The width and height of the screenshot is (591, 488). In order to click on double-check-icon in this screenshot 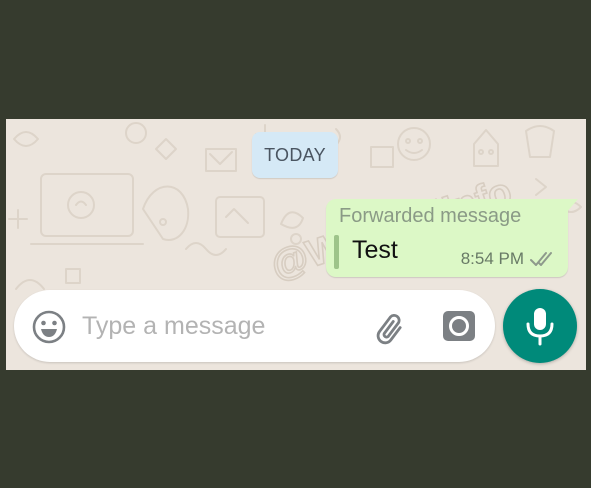, I will do `click(541, 259)`.